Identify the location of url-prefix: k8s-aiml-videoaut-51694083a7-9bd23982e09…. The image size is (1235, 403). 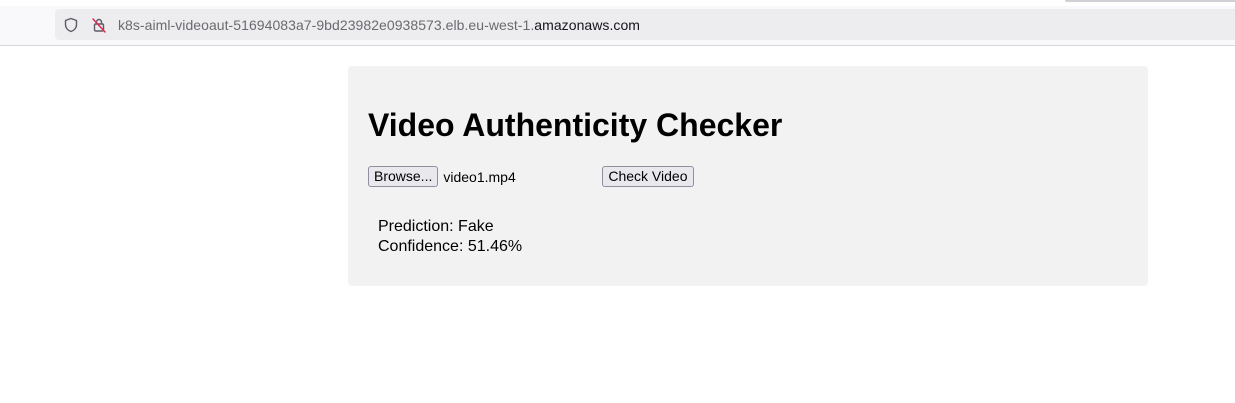
(326, 24).